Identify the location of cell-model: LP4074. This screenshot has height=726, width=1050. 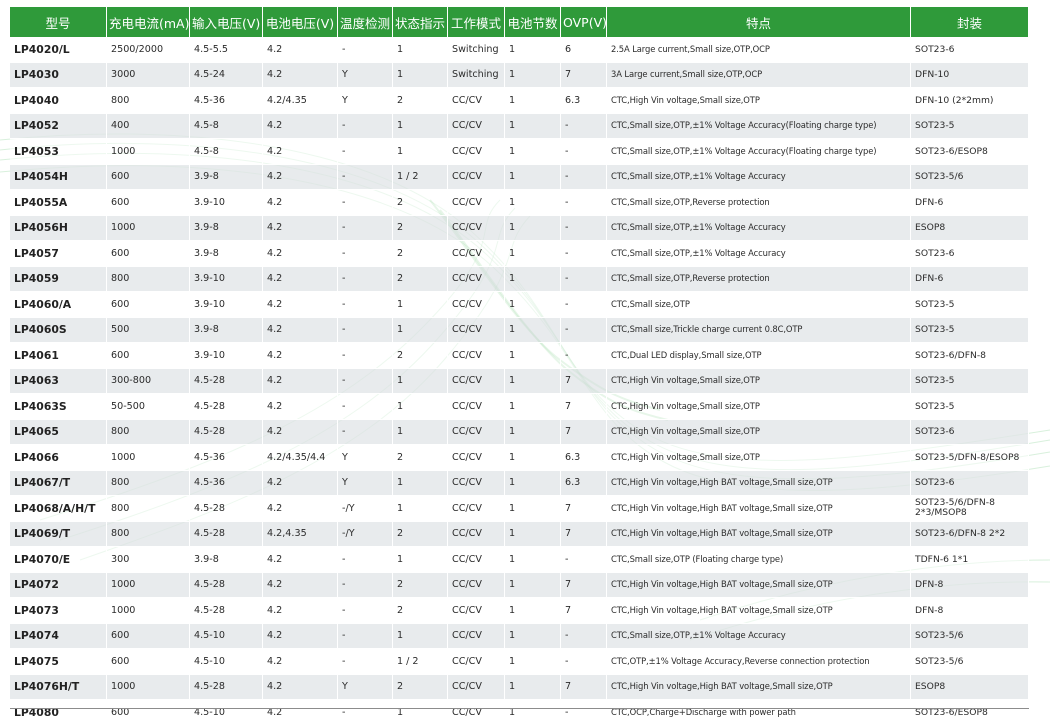
(58, 636).